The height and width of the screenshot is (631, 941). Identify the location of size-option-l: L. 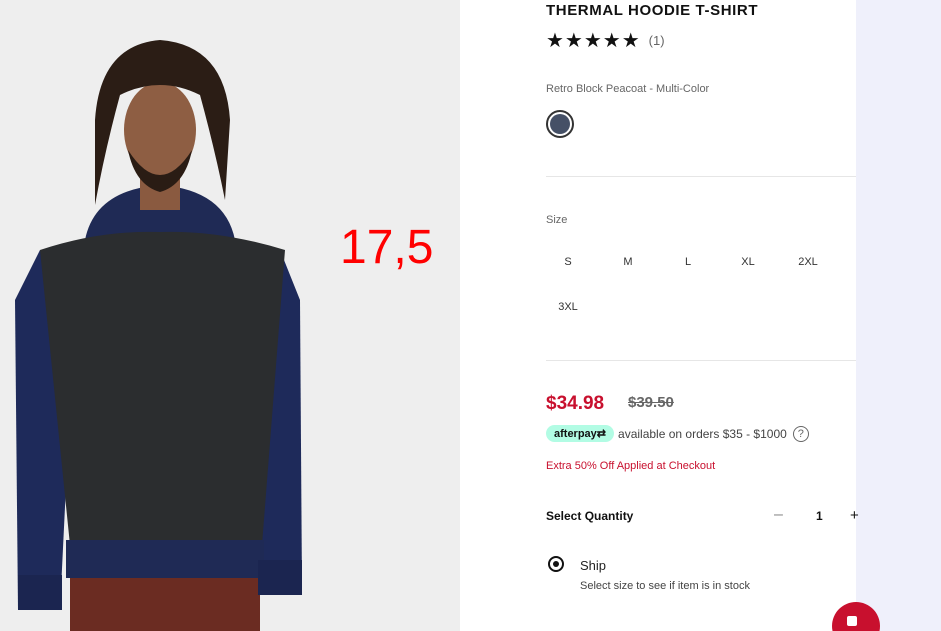
(688, 262).